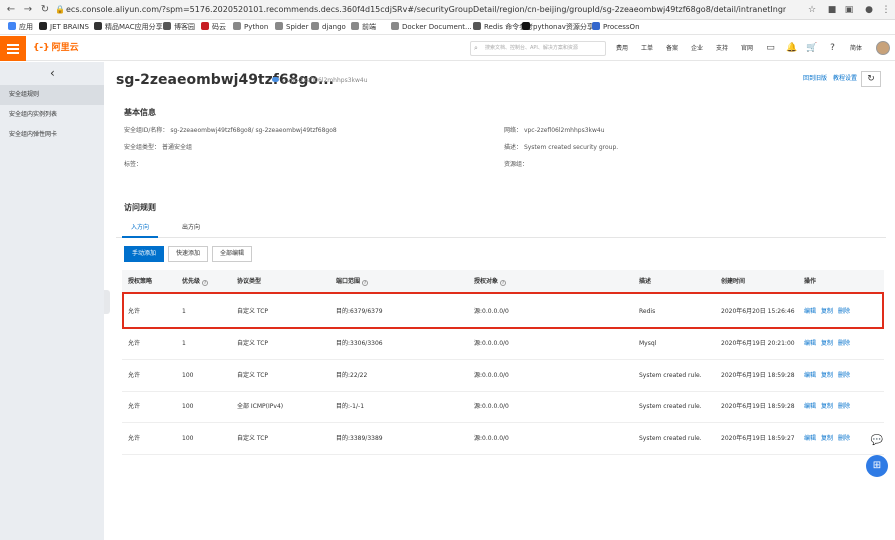 This screenshot has height=540, width=895. What do you see at coordinates (877, 466) in the screenshot?
I see `apps-grid-icon: ⊞` at bounding box center [877, 466].